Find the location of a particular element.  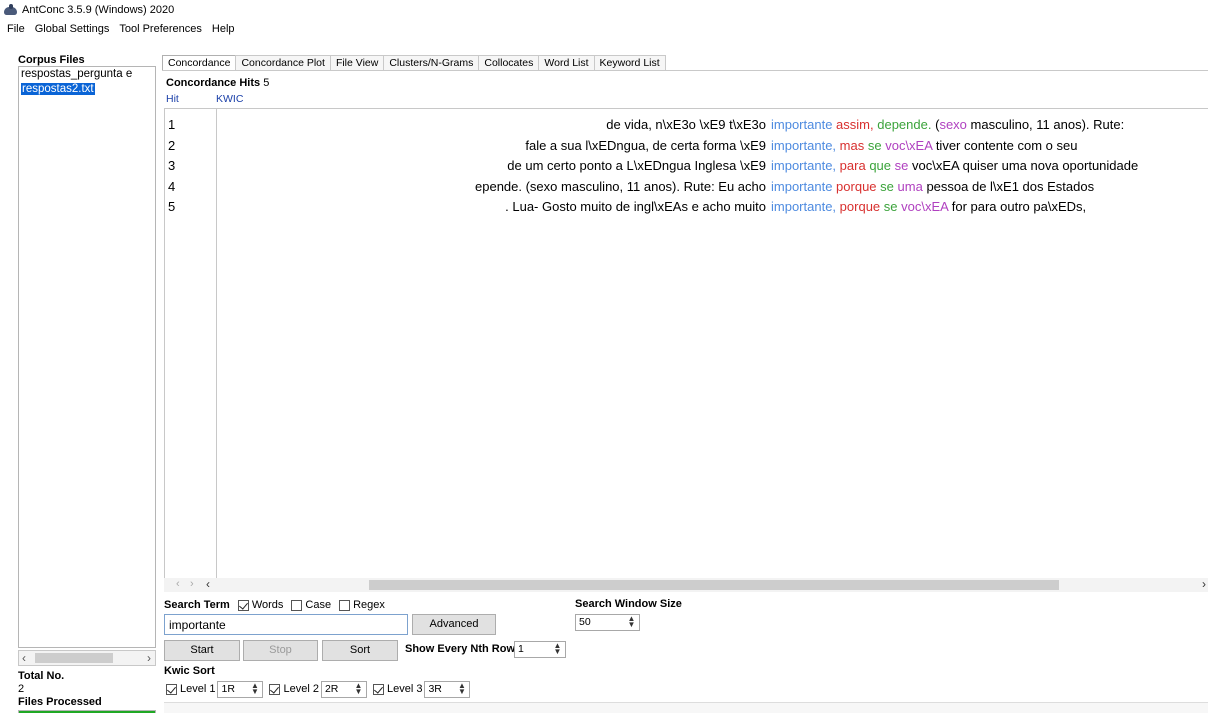

concordance-hits-count: 5 is located at coordinates (266, 83).